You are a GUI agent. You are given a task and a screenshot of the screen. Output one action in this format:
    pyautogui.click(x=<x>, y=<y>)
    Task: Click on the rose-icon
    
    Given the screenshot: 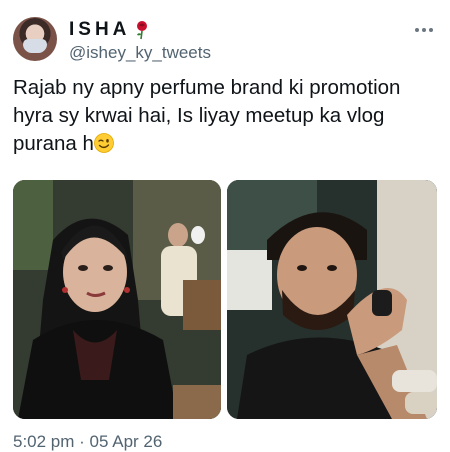 What is the action you would take?
    pyautogui.click(x=142, y=30)
    